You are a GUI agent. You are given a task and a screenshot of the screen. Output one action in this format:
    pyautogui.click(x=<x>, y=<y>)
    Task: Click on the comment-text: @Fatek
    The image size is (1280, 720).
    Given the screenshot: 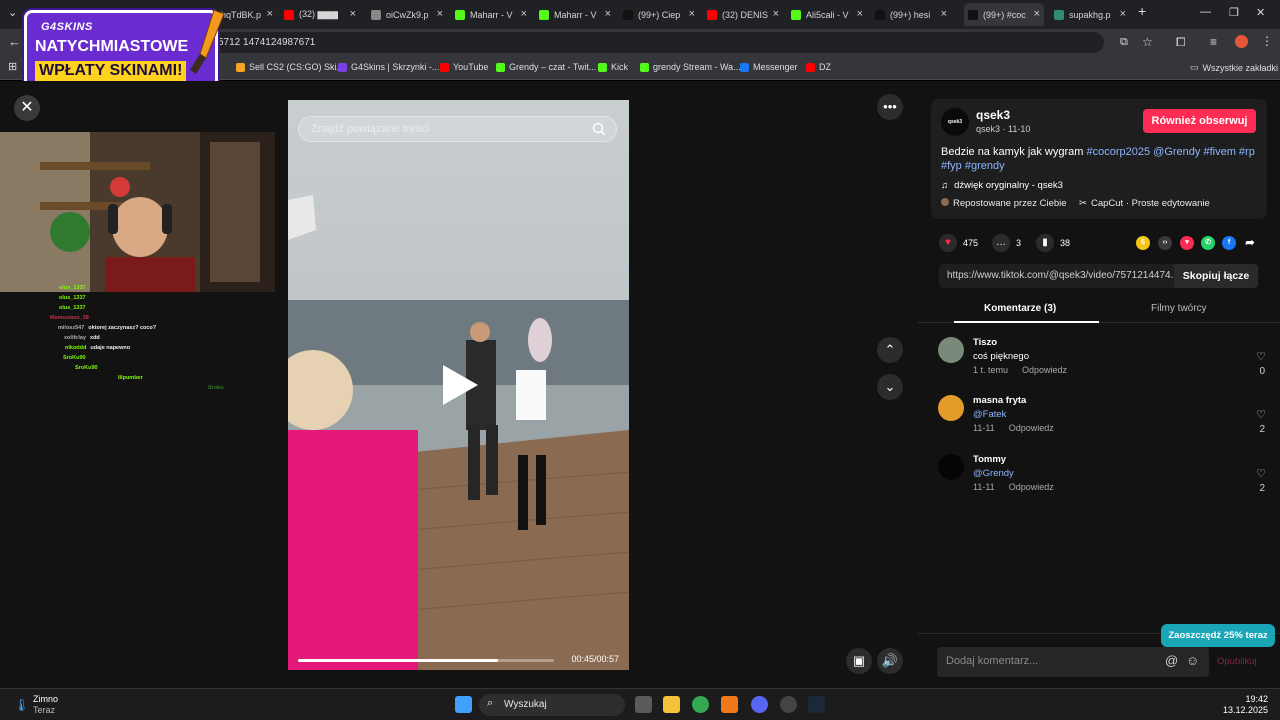 What is the action you would take?
    pyautogui.click(x=989, y=414)
    